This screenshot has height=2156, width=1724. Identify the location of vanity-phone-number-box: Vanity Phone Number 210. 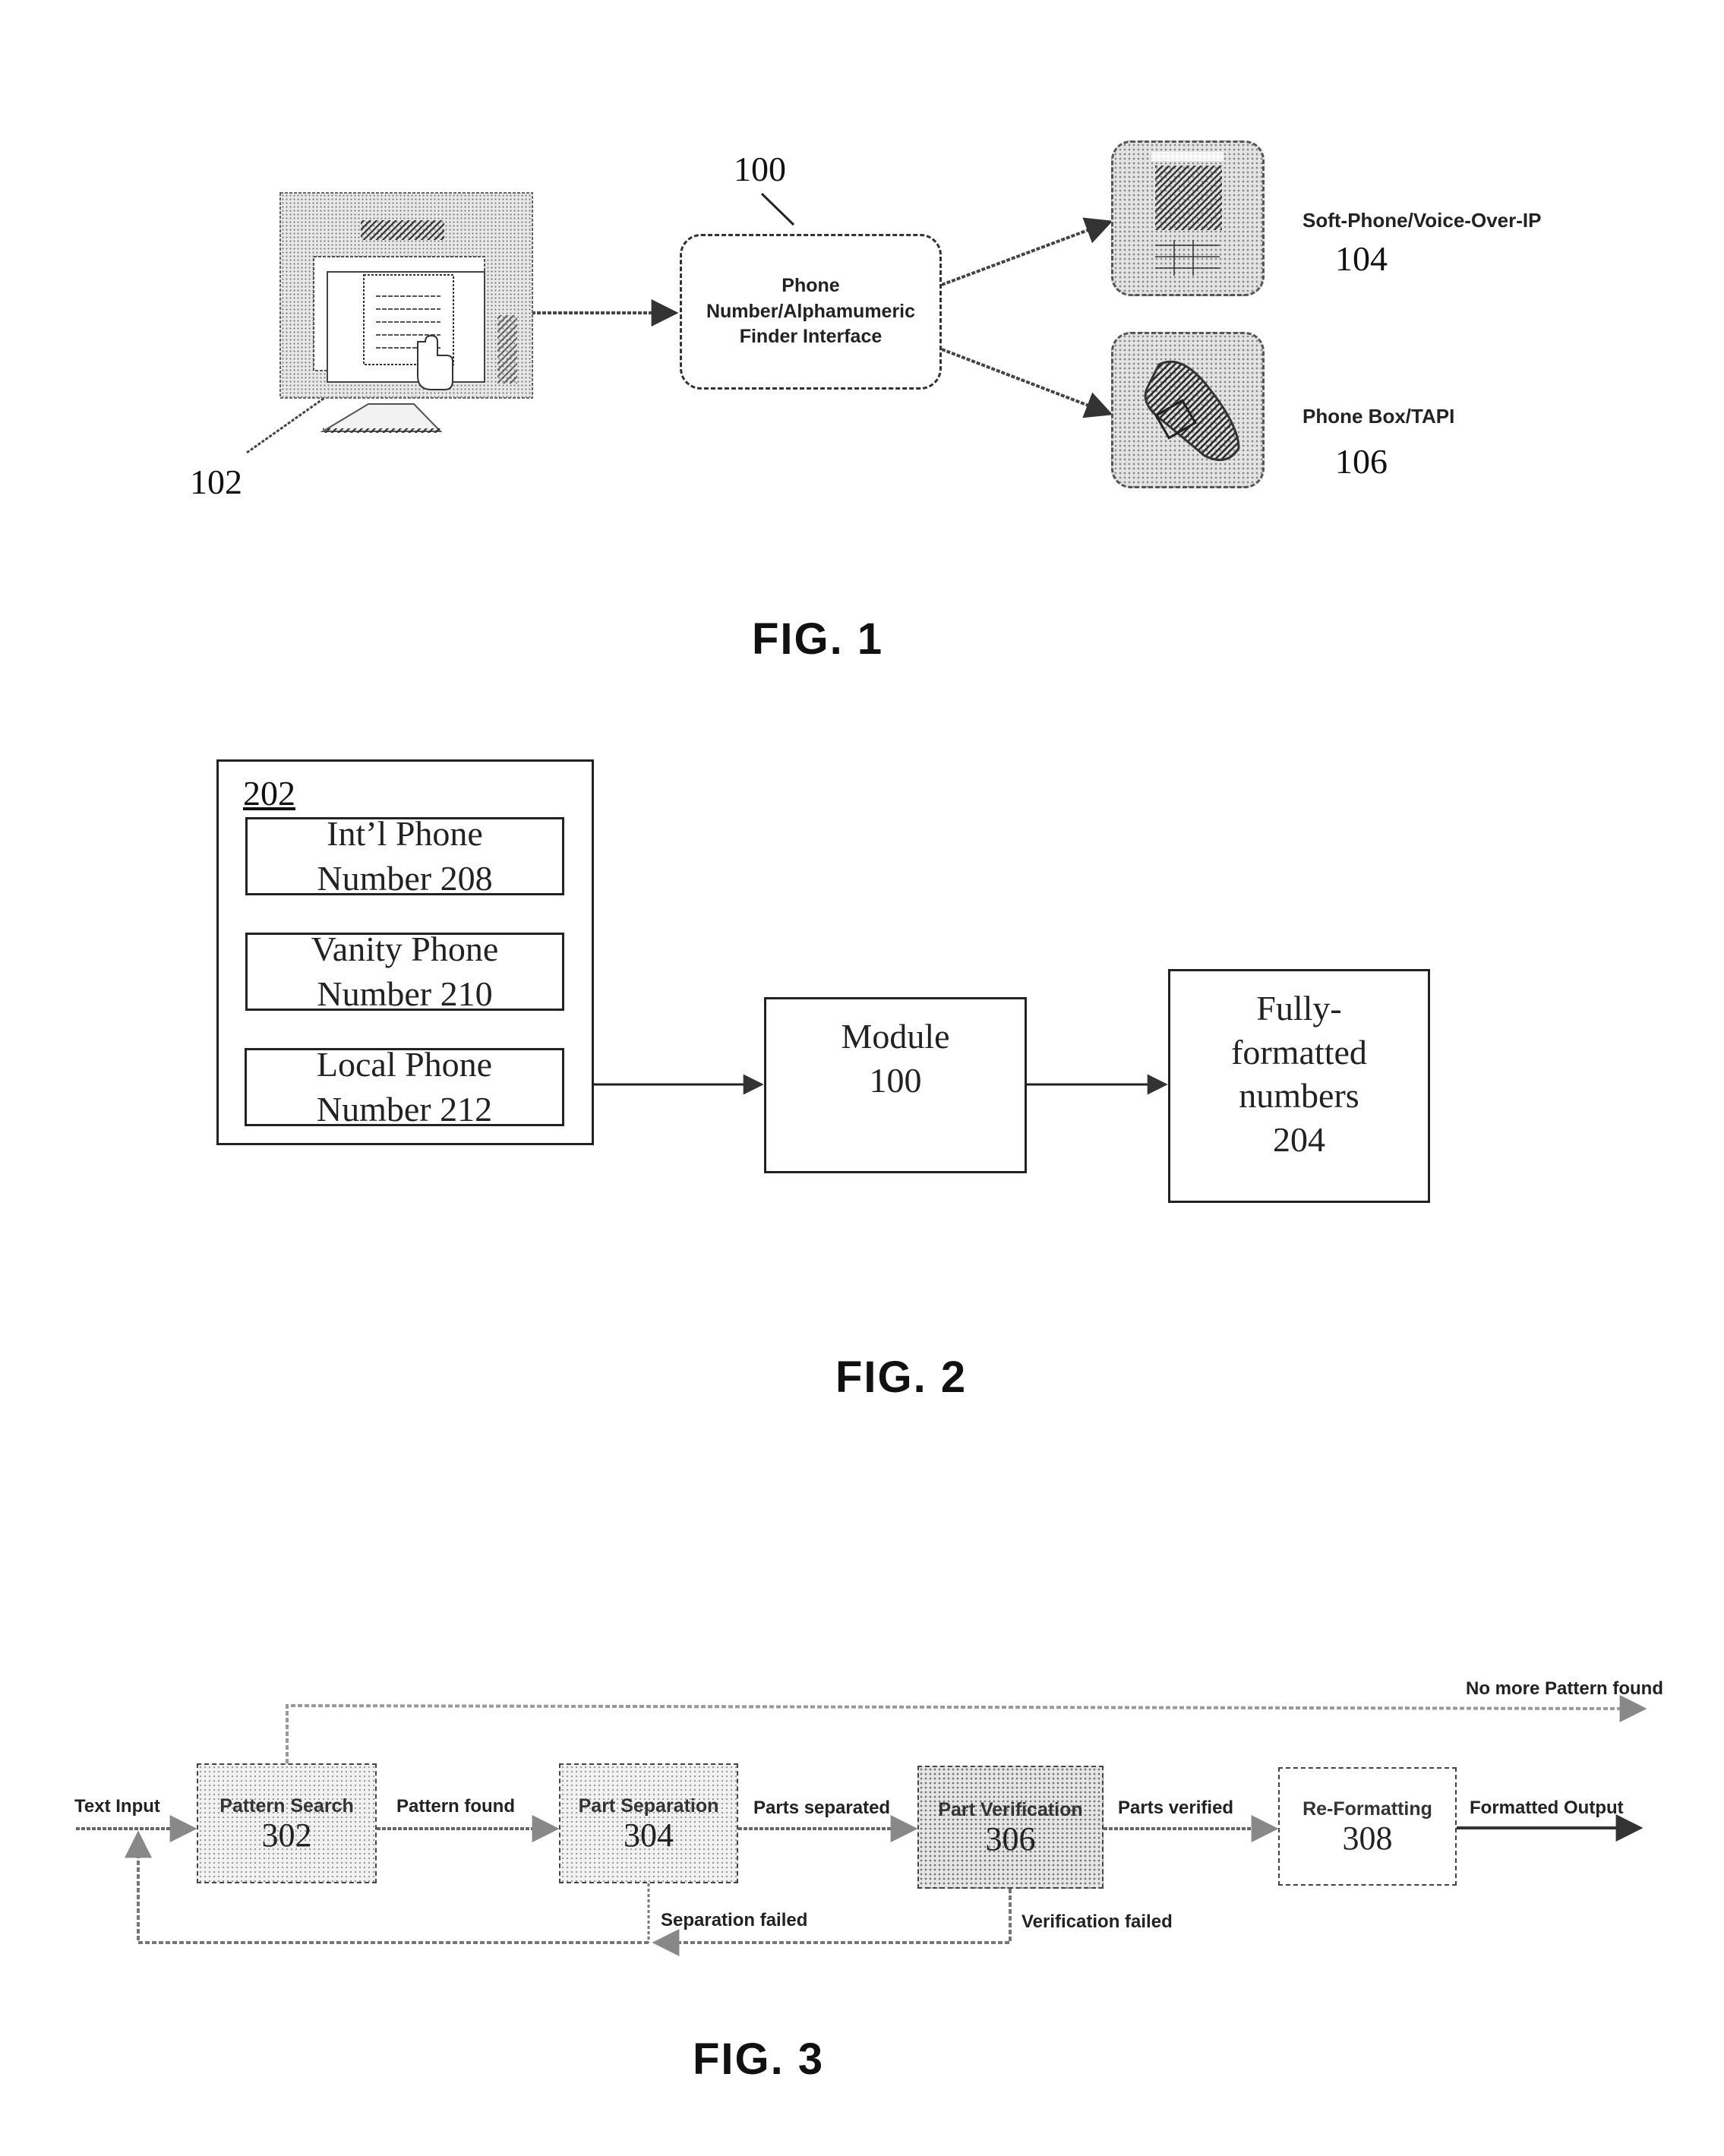
(404, 971).